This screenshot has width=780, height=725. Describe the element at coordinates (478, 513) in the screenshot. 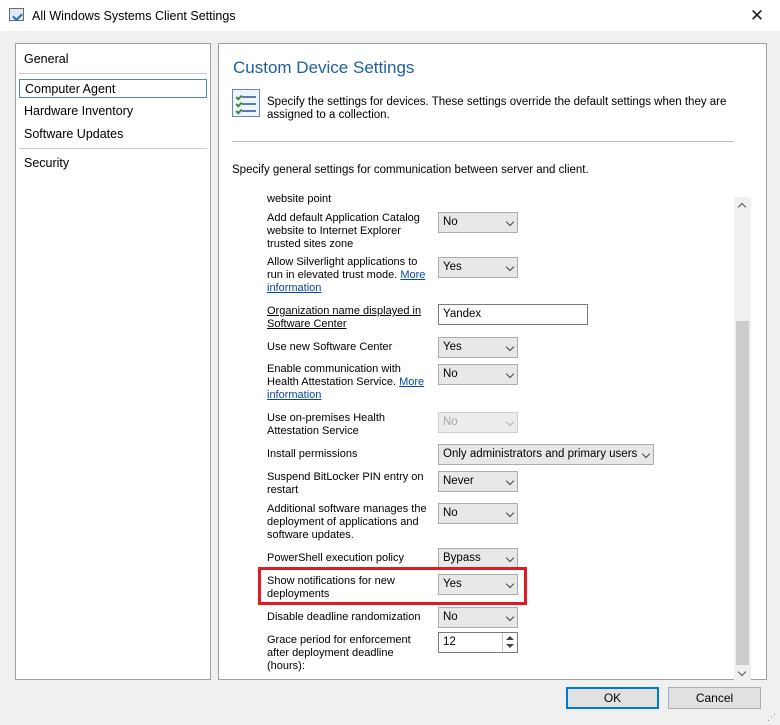

I see `additional-software-dropdown: No` at that location.